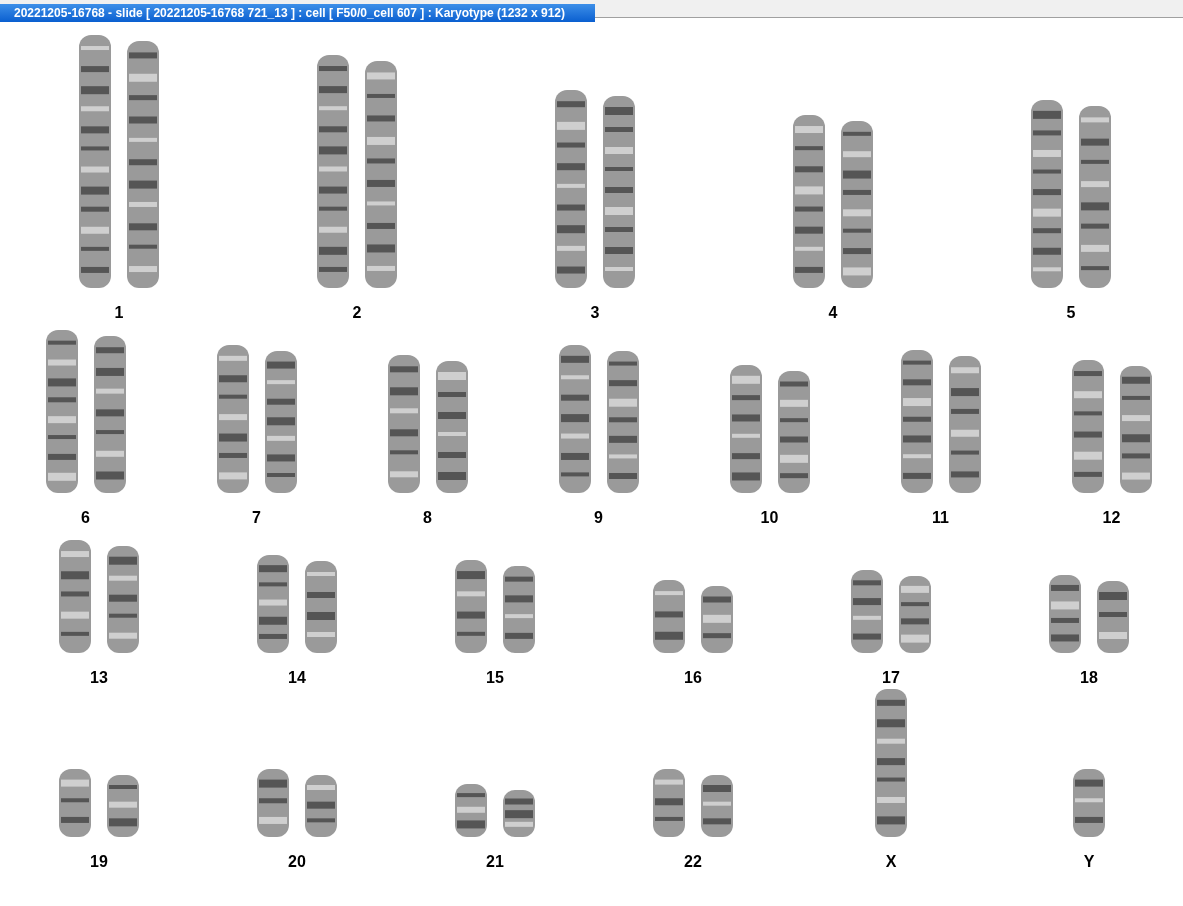 This screenshot has height=906, width=1183. I want to click on chromosome-number: 7, so click(256, 518).